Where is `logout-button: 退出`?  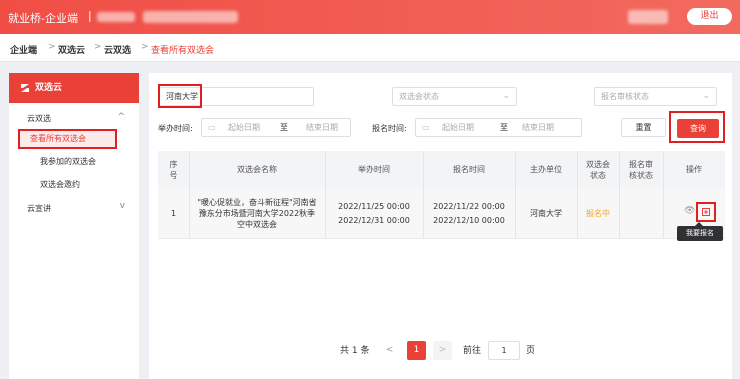
logout-button: 退出 is located at coordinates (709, 16).